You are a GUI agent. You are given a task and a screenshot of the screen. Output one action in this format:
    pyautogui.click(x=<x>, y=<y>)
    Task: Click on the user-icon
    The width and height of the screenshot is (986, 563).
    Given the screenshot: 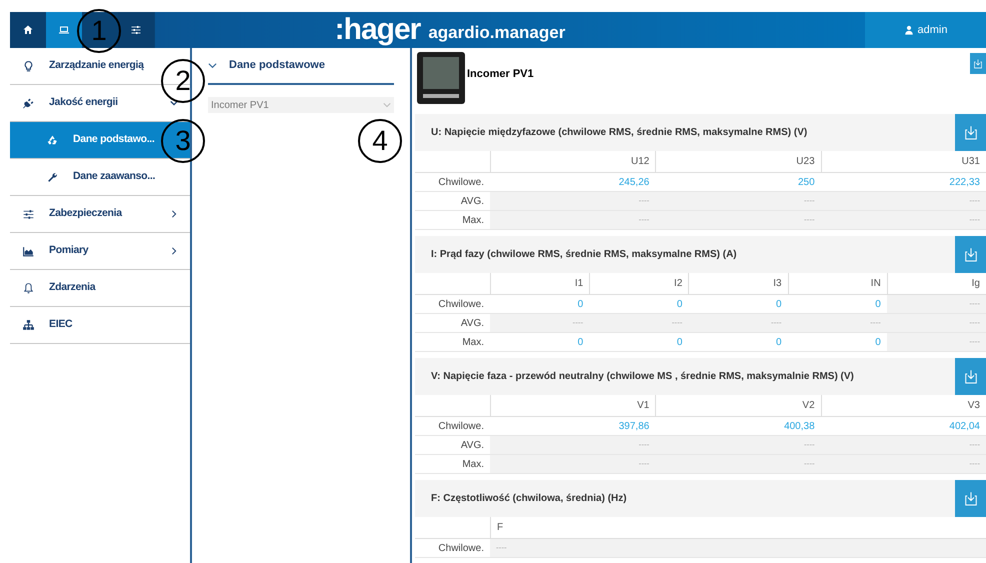 What is the action you would take?
    pyautogui.click(x=909, y=30)
    